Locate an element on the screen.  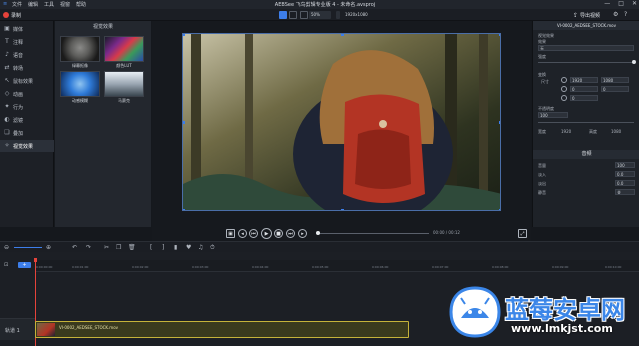
media-icon: ▣ is located at coordinates (7, 28).